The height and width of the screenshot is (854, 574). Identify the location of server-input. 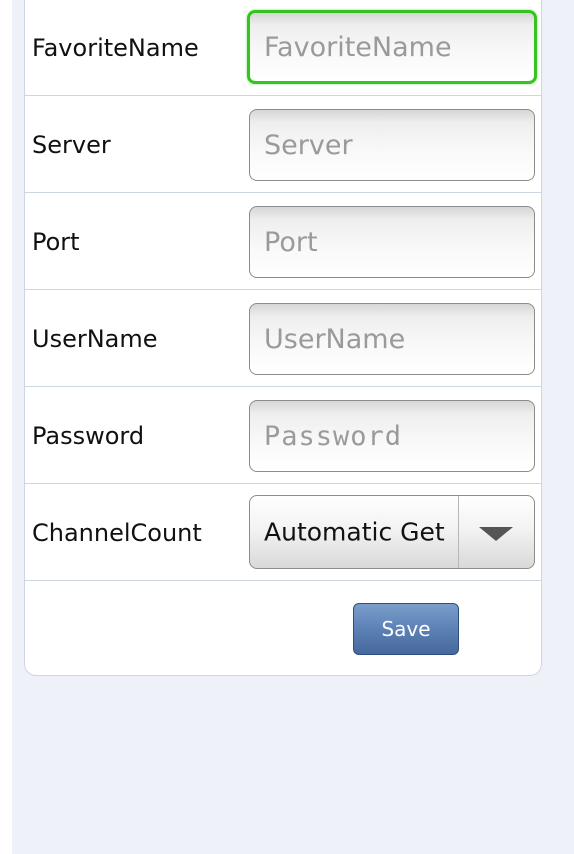
(392, 145).